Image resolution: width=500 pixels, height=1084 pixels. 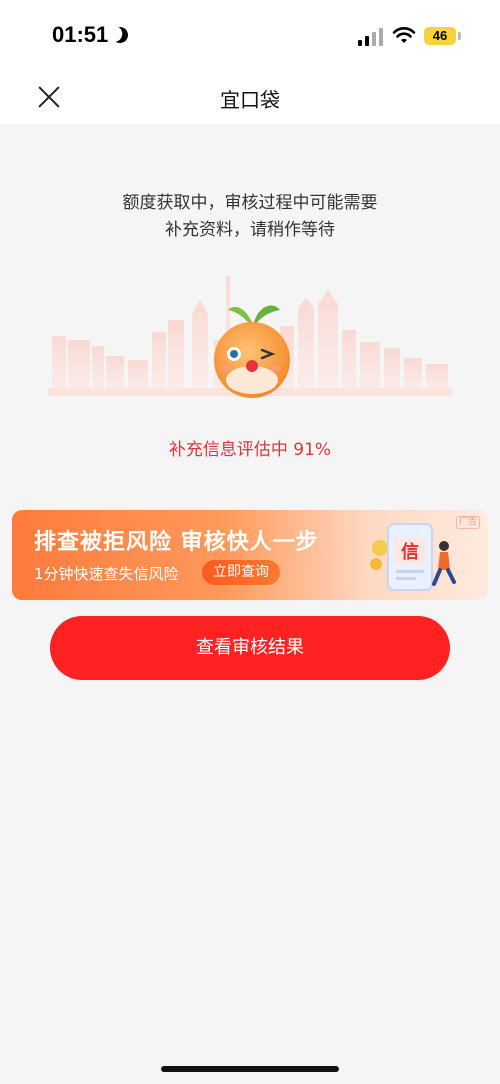 I want to click on notice-line-2: 补充资料，请稍作等待, so click(x=250, y=230).